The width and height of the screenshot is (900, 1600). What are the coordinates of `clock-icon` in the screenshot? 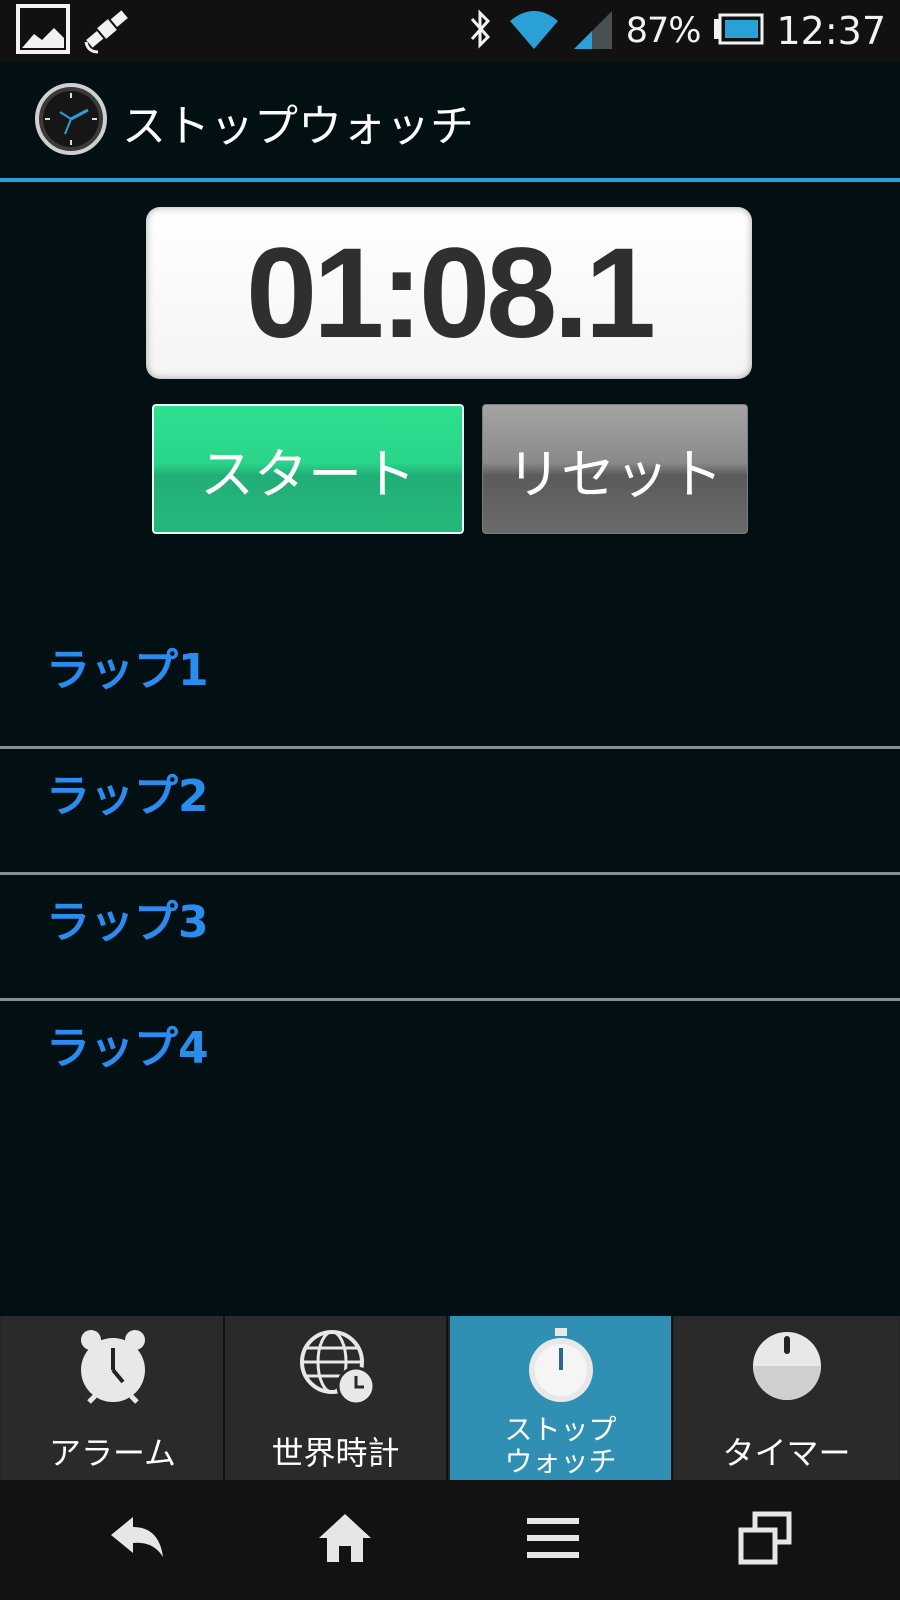 It's located at (71, 119).